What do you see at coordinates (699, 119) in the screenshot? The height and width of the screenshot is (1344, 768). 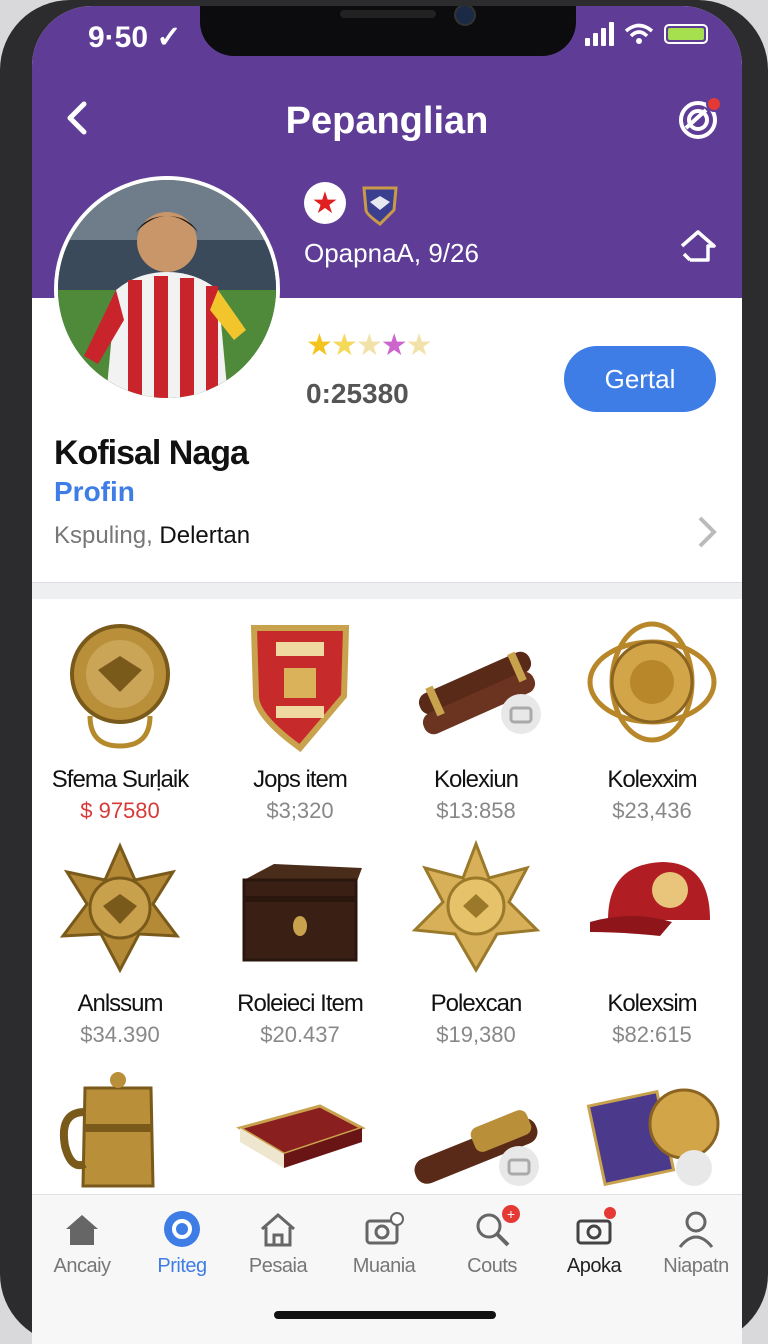 I see `settings-button` at bounding box center [699, 119].